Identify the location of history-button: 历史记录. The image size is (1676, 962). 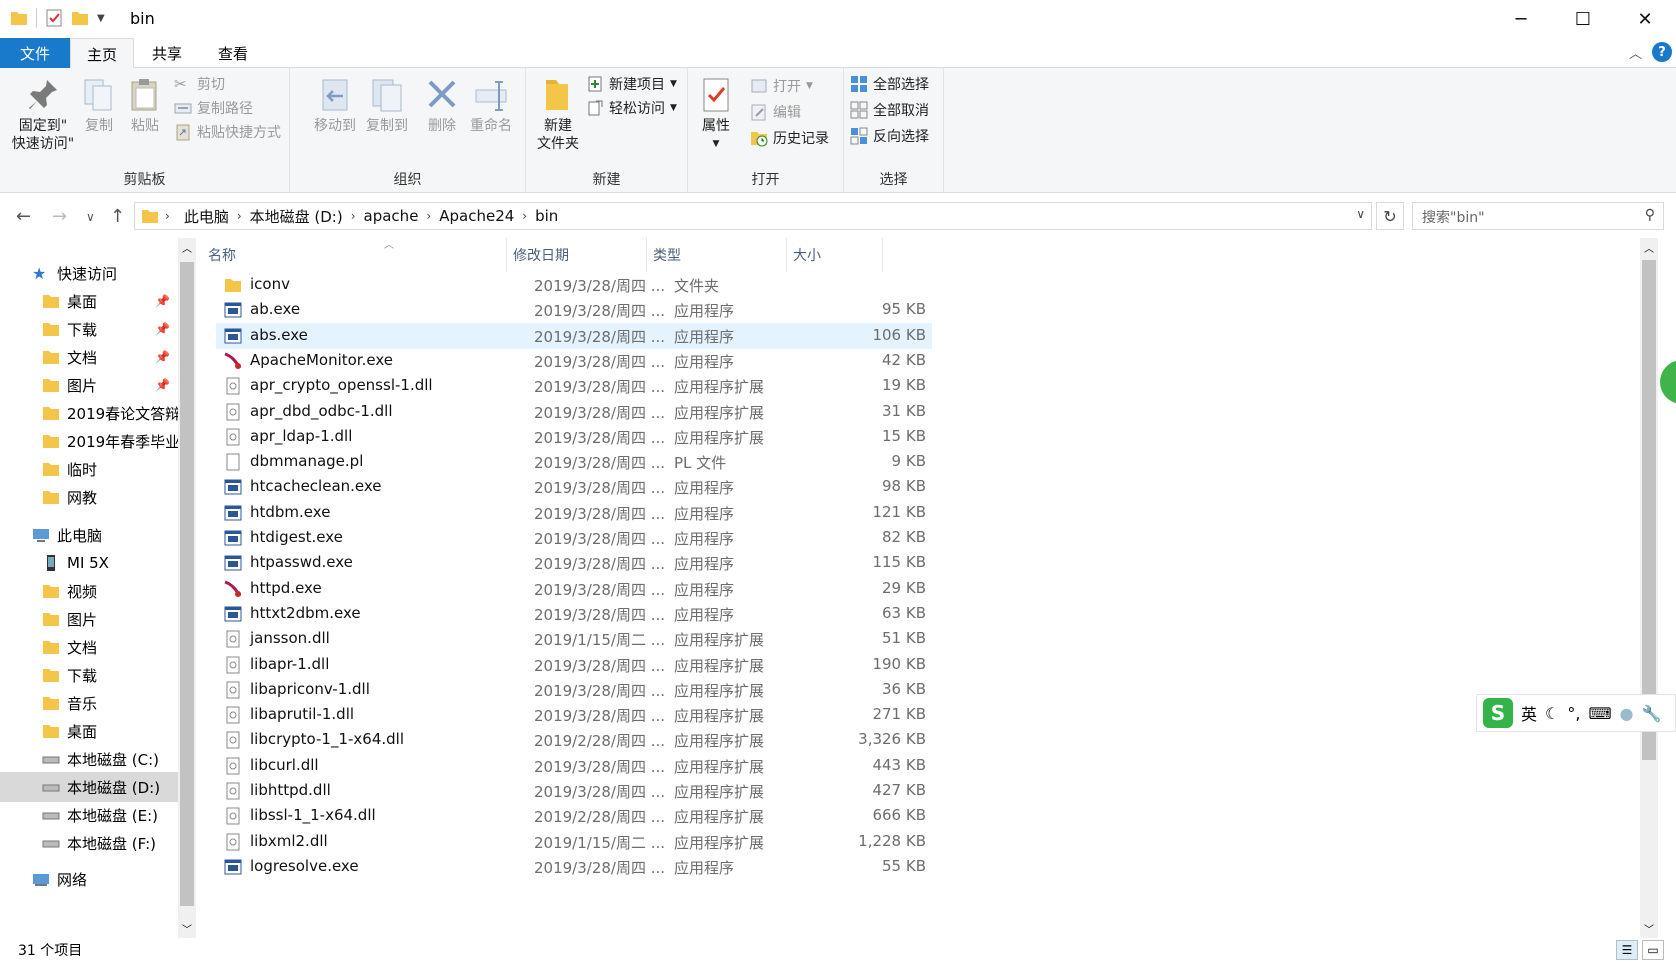
(789, 138).